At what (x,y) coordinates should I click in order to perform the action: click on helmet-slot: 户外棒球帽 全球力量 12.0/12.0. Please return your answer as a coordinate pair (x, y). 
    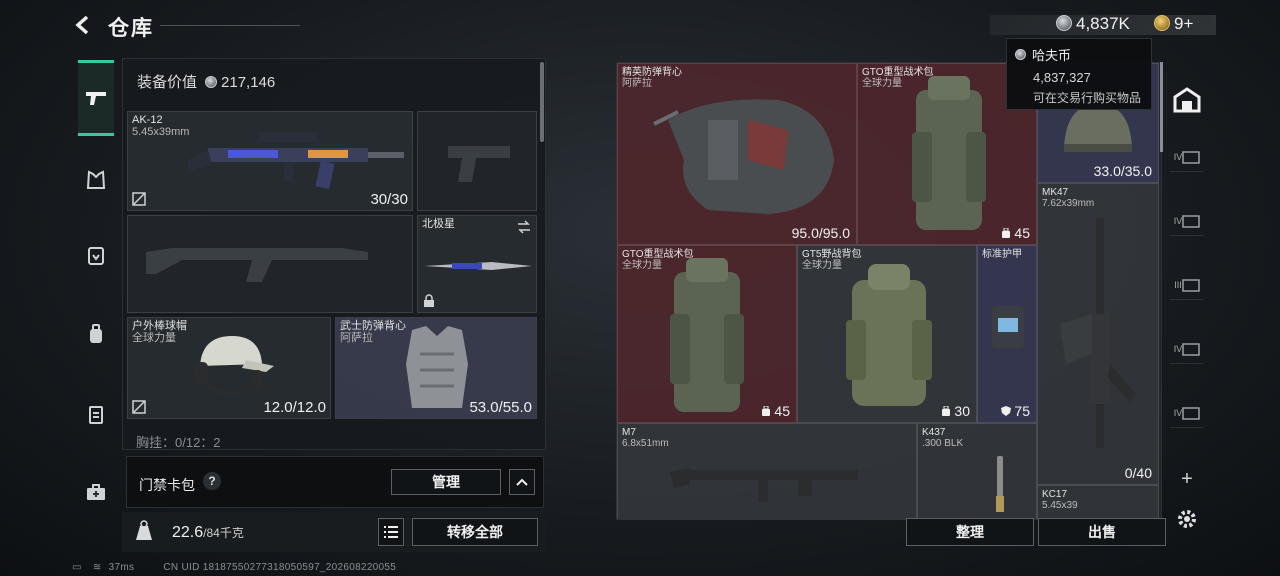
    Looking at the image, I should click on (229, 368).